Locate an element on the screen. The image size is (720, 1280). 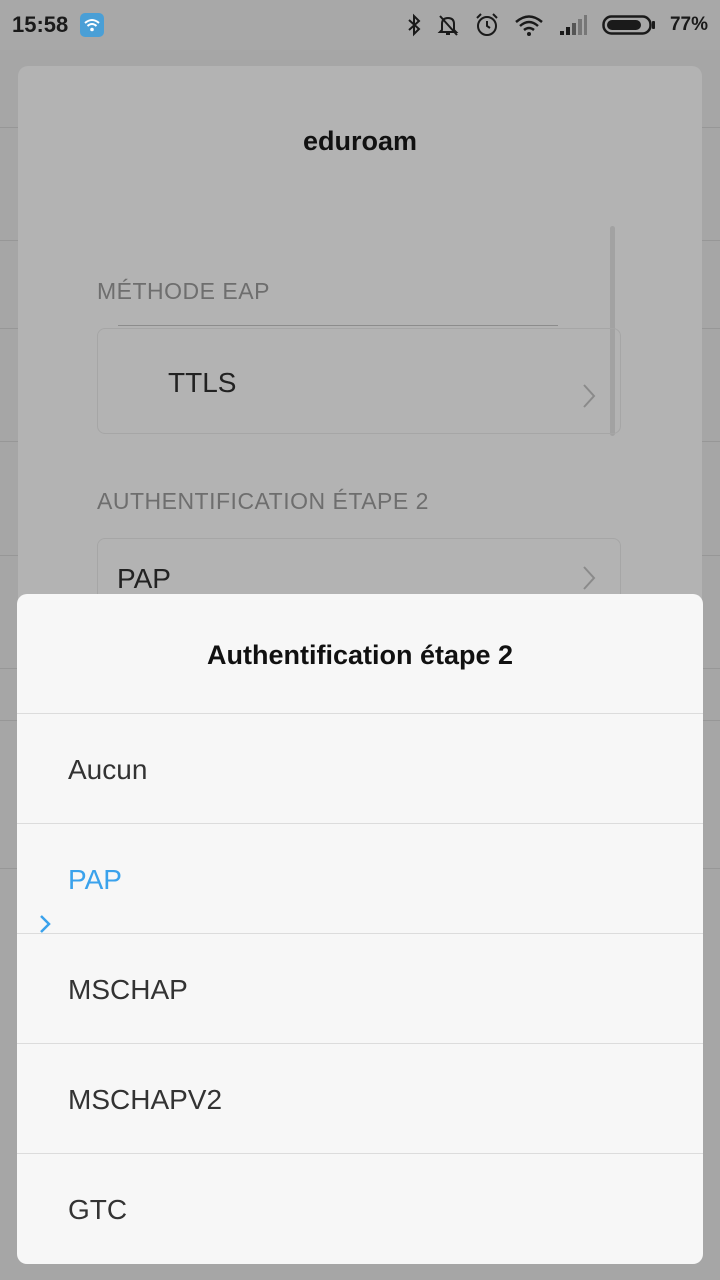
wifi-signal-icon is located at coordinates (529, 25).